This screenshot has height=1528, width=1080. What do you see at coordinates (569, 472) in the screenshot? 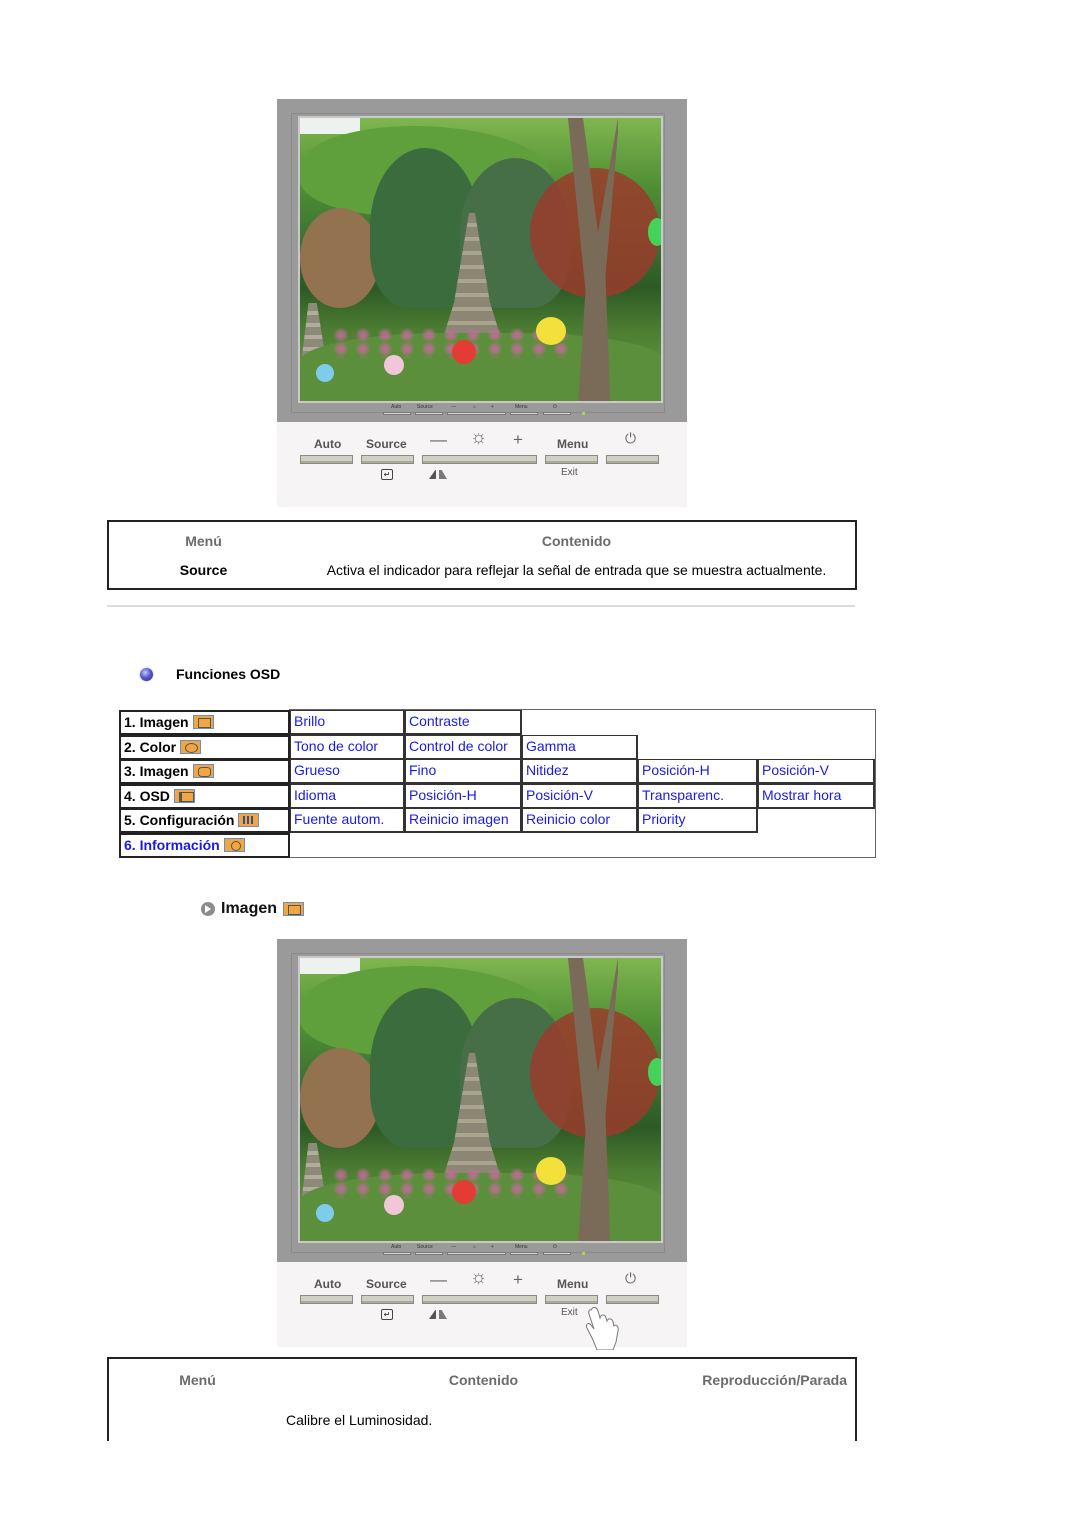
I see `exit-label: Exit` at bounding box center [569, 472].